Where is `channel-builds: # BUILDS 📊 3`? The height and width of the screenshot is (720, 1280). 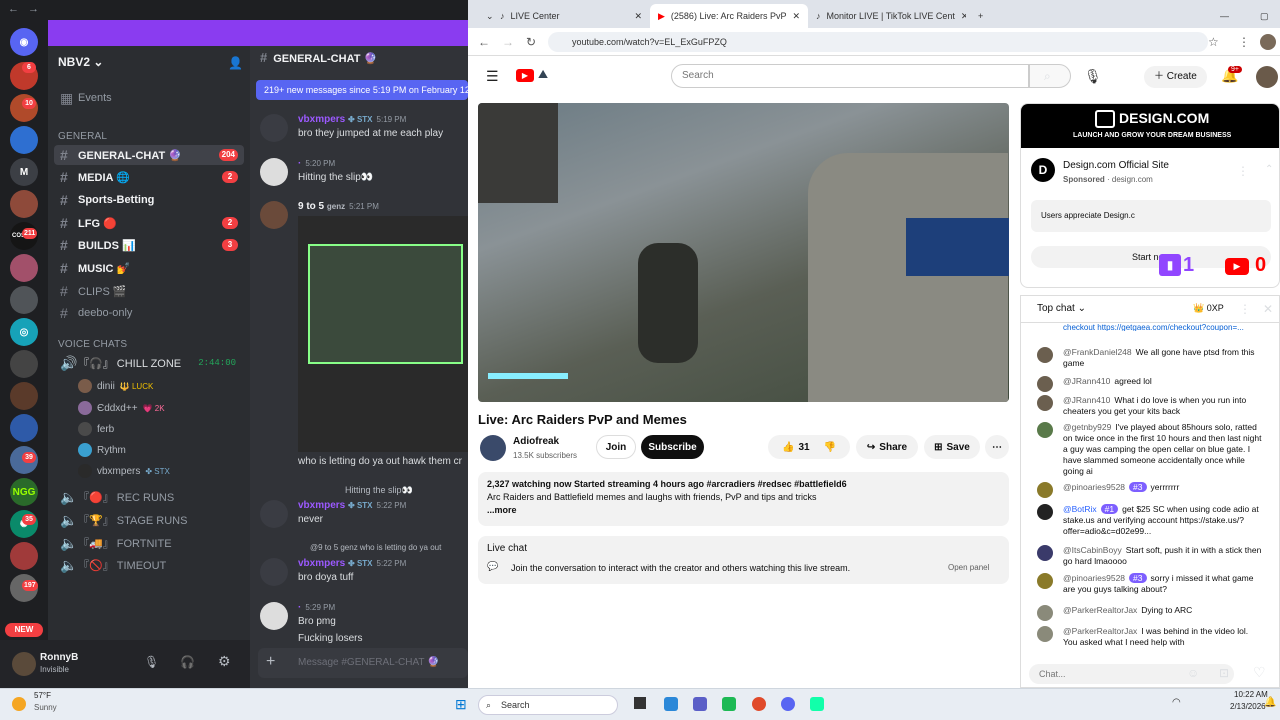 channel-builds: # BUILDS 📊 3 is located at coordinates (149, 245).